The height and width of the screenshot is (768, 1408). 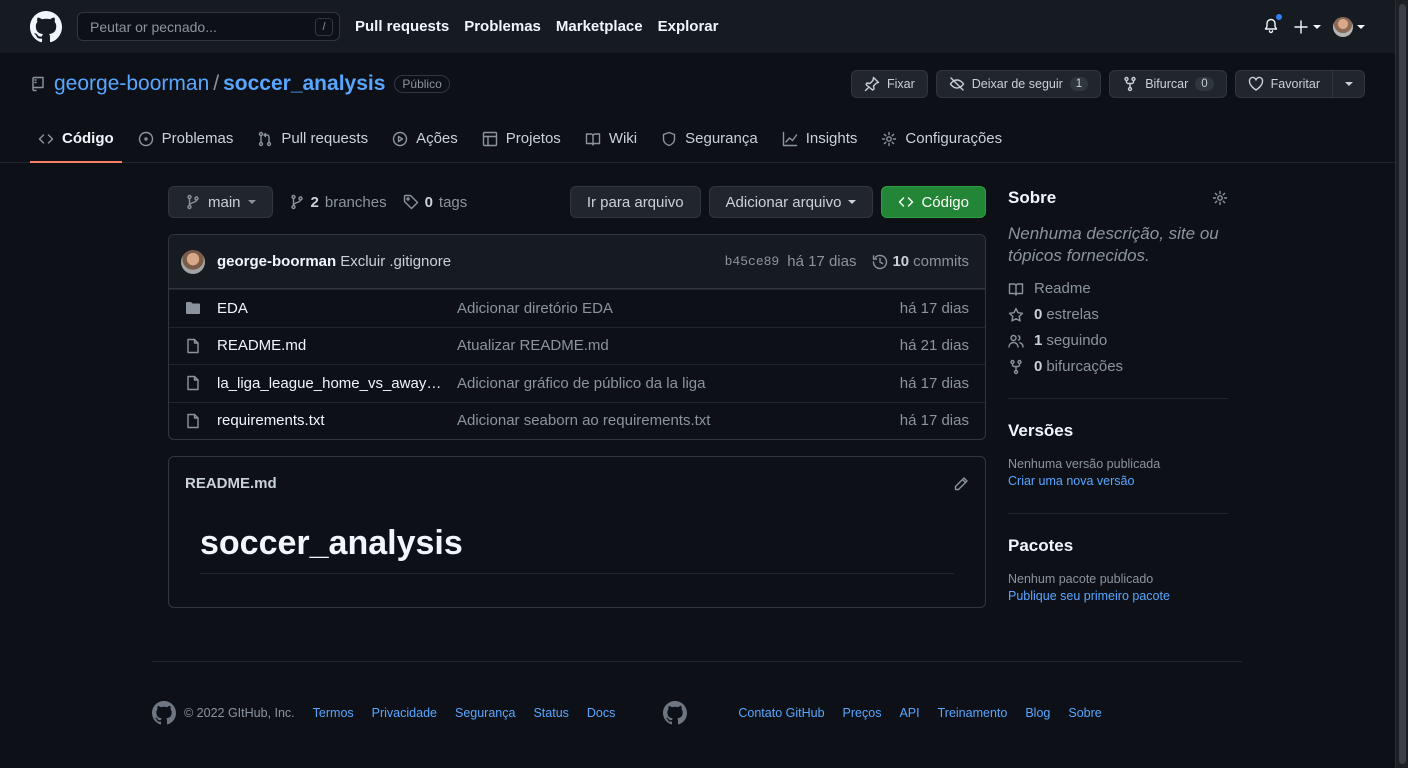 What do you see at coordinates (1349, 26) in the screenshot?
I see `user-menu` at bounding box center [1349, 26].